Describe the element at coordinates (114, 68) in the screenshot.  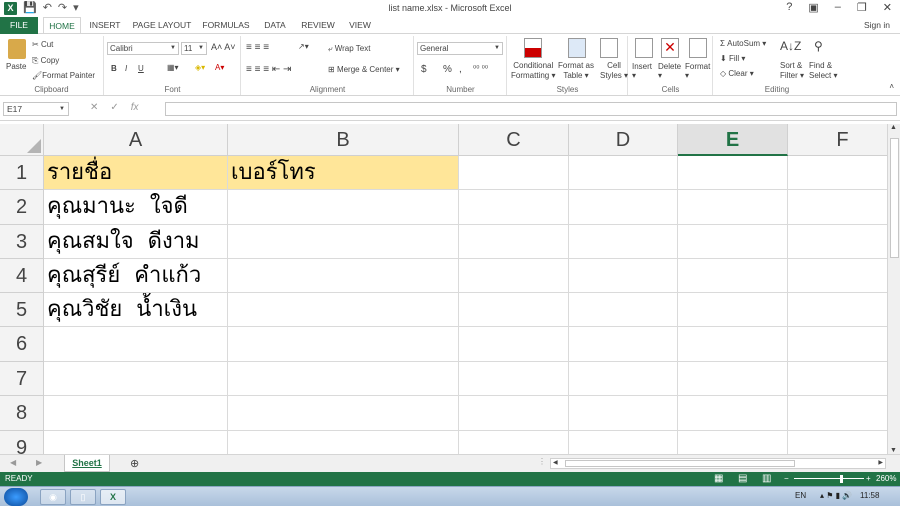
I see `bold-button: B` at that location.